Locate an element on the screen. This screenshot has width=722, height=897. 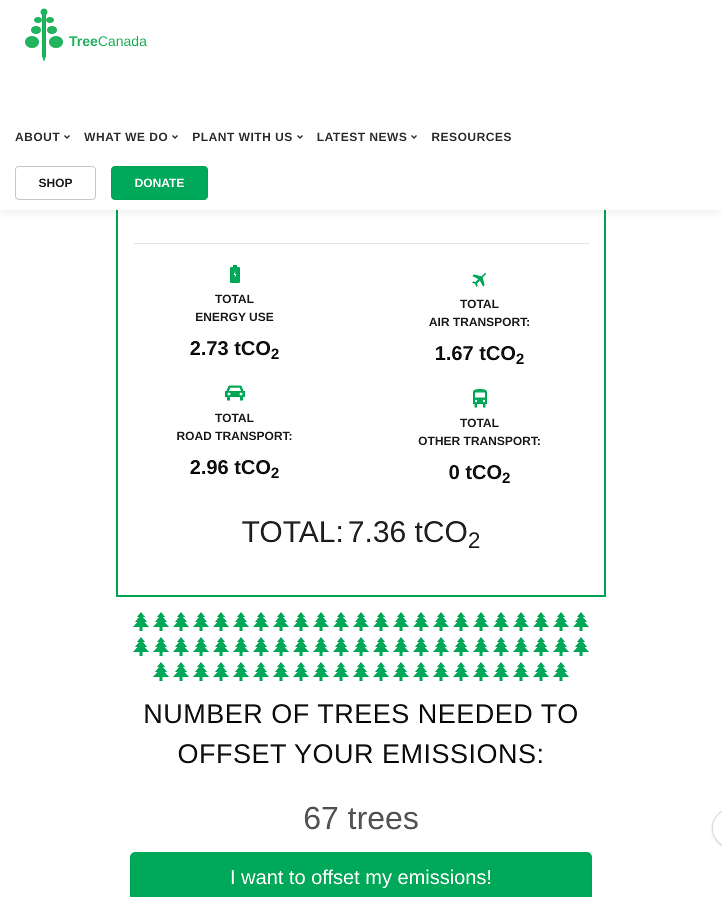
tree-count: 67 trees is located at coordinates (361, 818).